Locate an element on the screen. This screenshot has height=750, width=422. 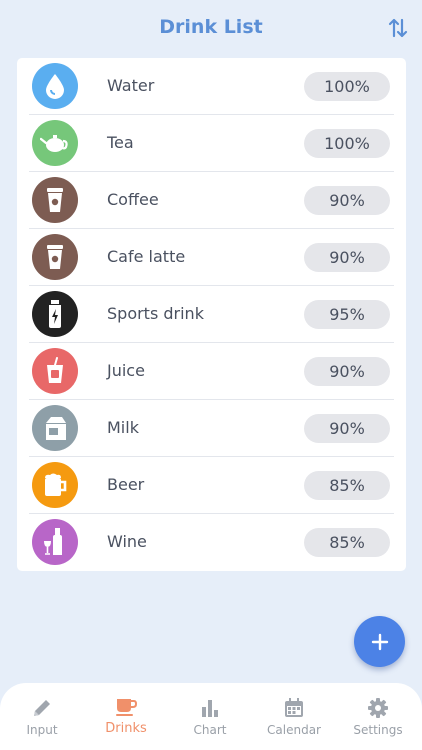
header: Drink List is located at coordinates (211, 29).